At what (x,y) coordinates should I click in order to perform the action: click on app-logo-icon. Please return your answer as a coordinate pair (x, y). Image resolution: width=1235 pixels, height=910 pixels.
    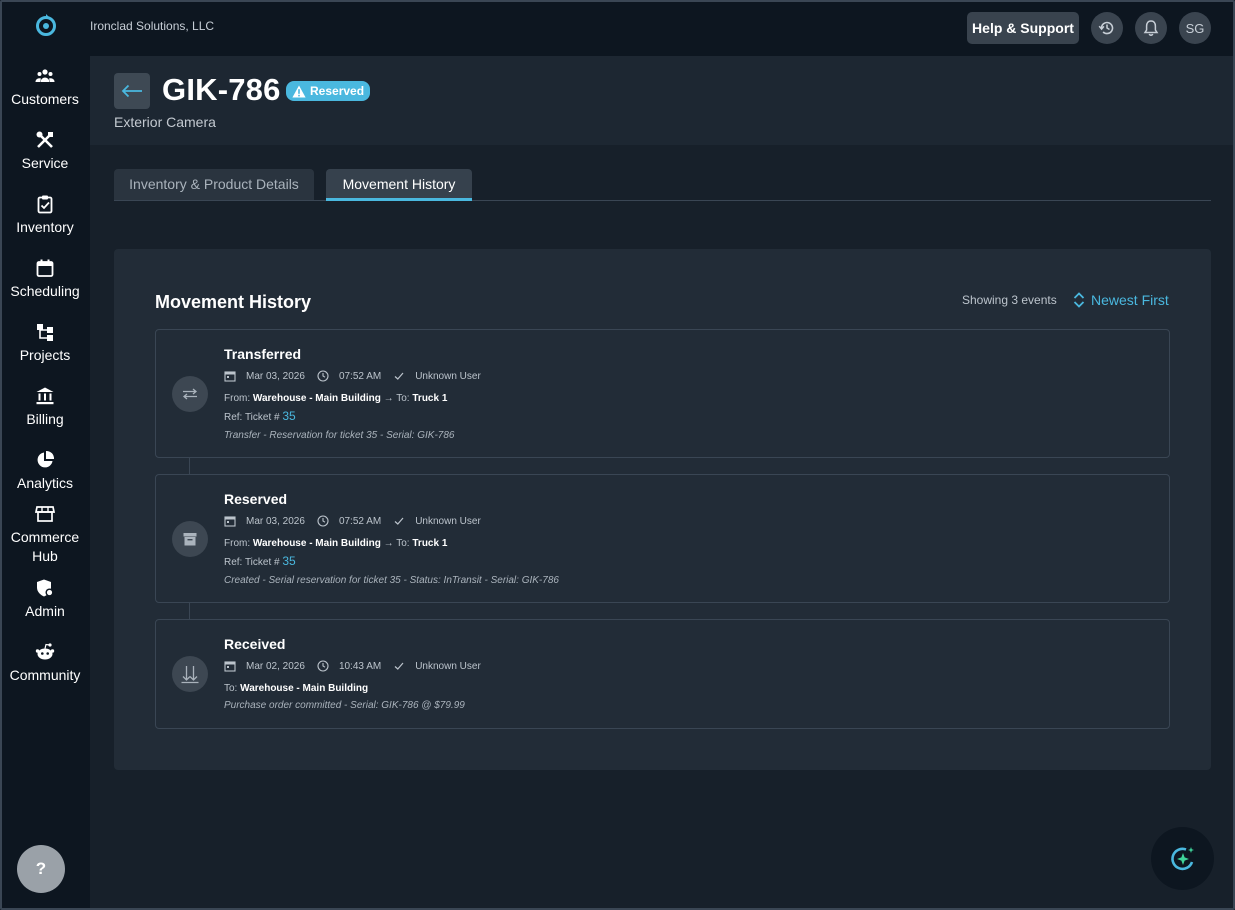
    Looking at the image, I should click on (46, 25).